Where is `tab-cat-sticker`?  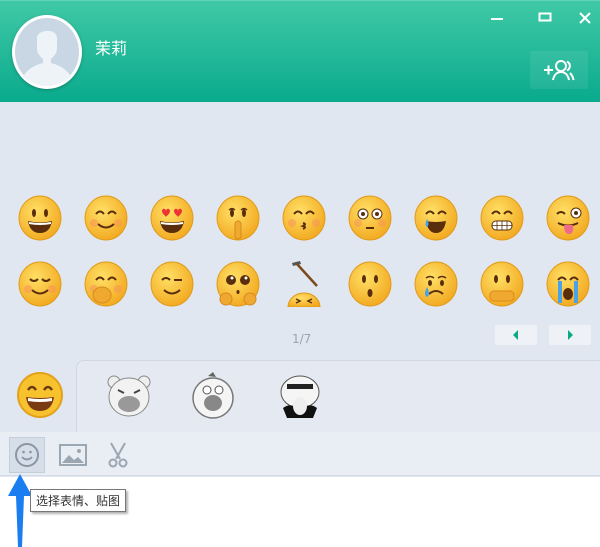
tab-cat-sticker is located at coordinates (300, 395).